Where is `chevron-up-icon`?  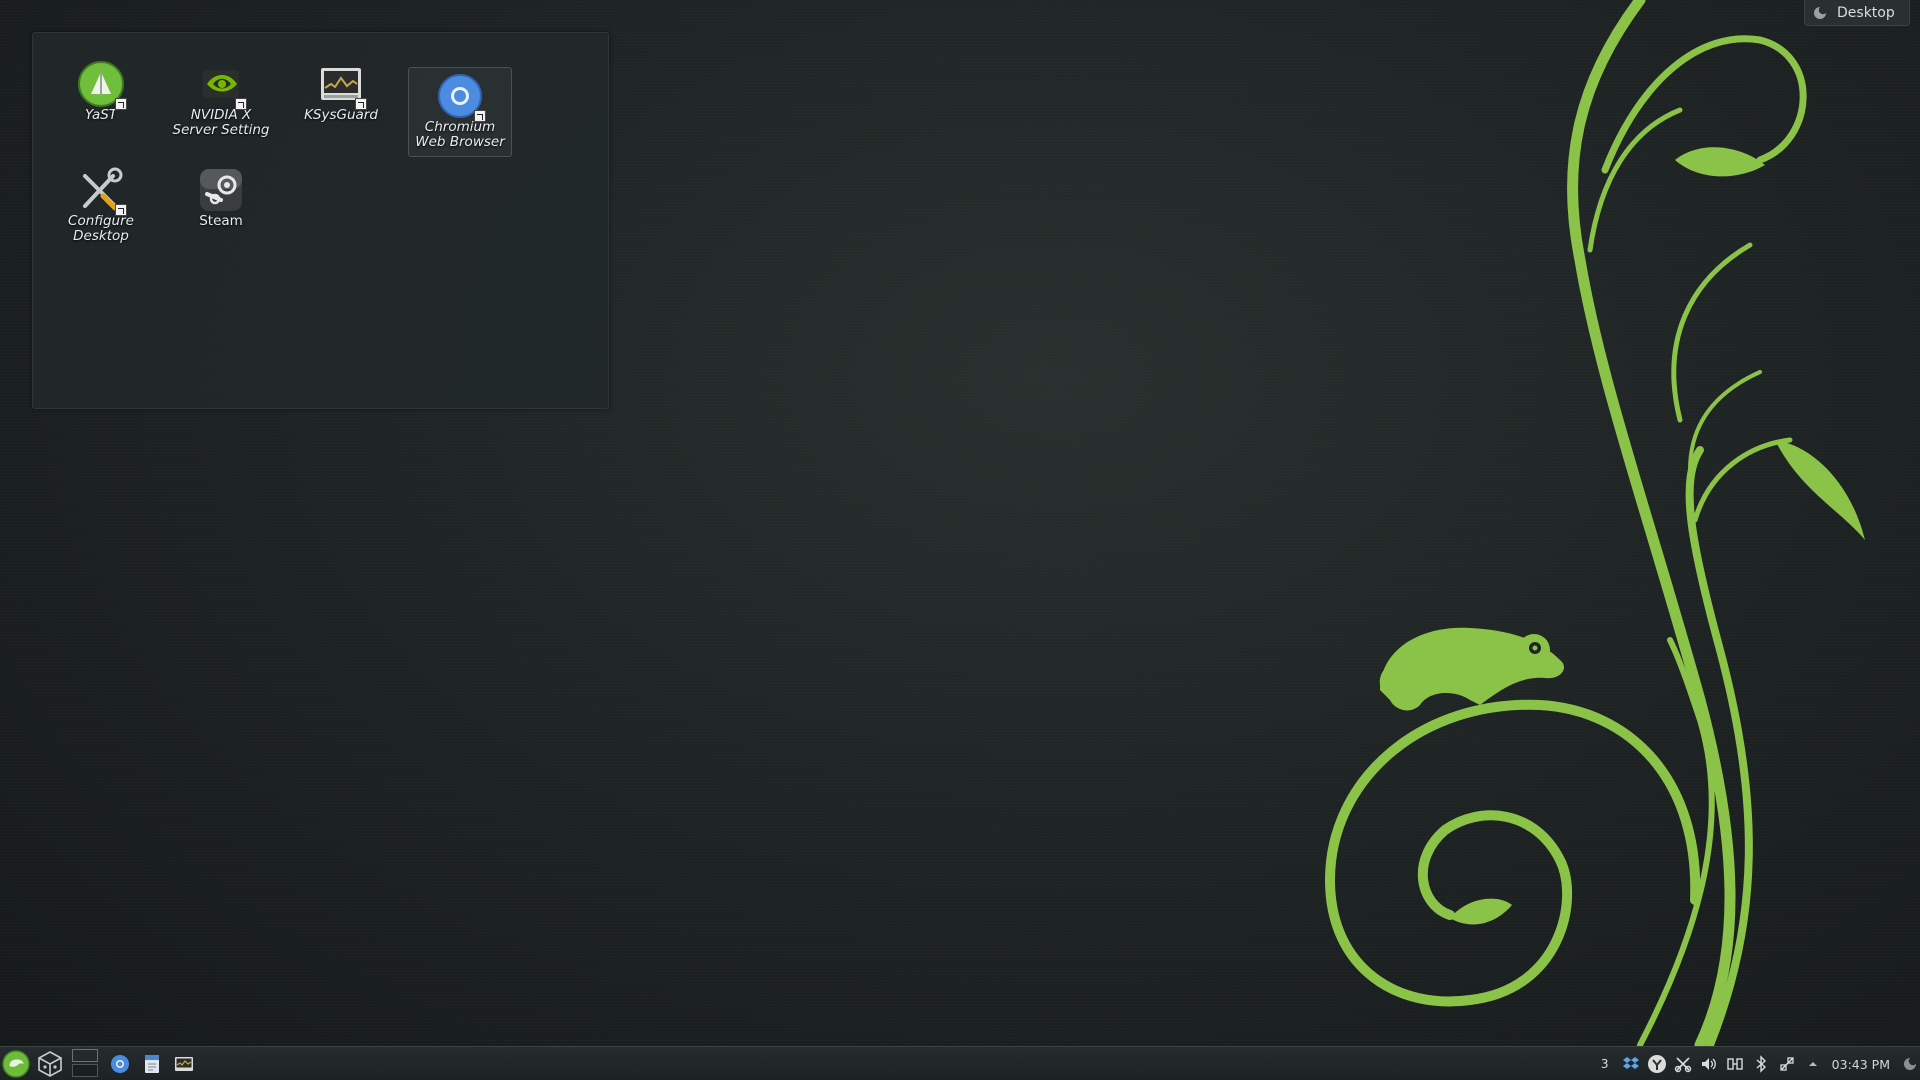
chevron-up-icon is located at coordinates (1812, 1064).